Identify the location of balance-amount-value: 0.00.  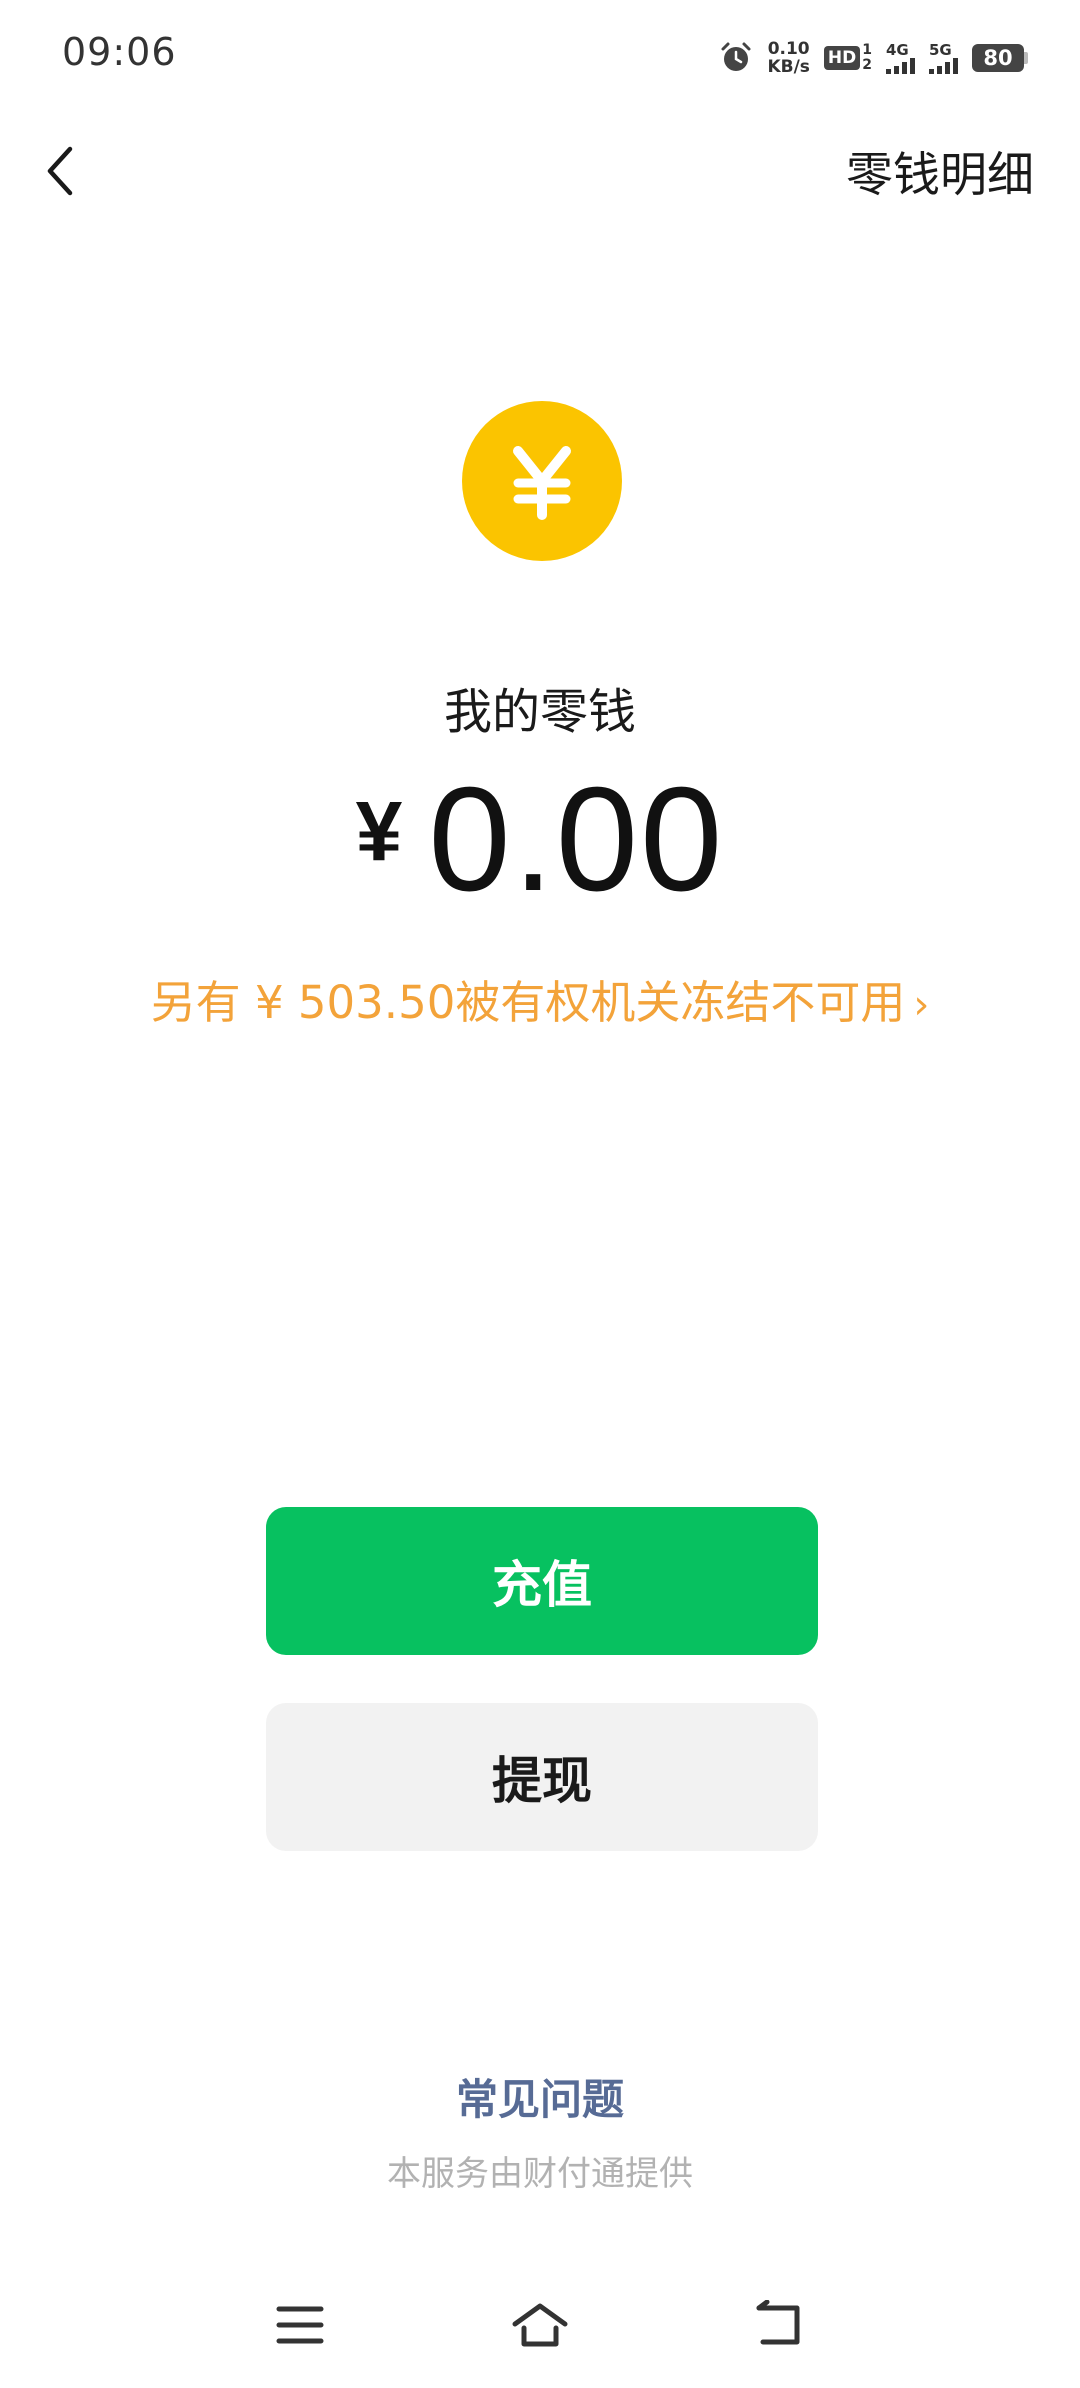
(576, 839).